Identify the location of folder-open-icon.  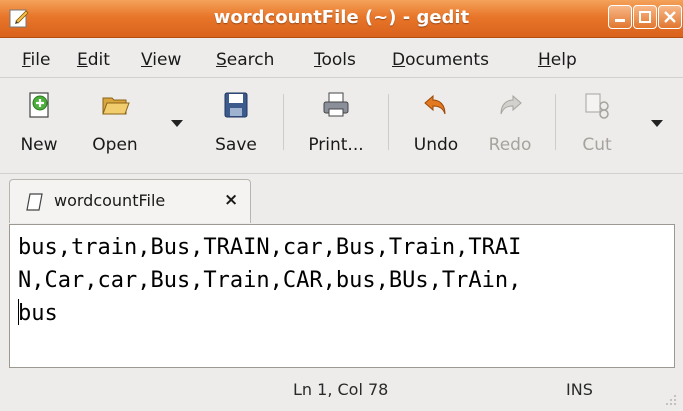
(116, 106).